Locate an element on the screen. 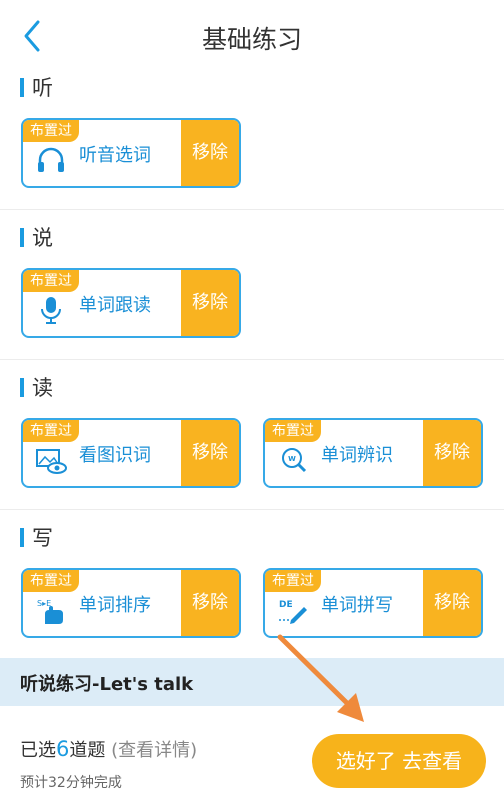  section-label: 说 is located at coordinates (42, 238).